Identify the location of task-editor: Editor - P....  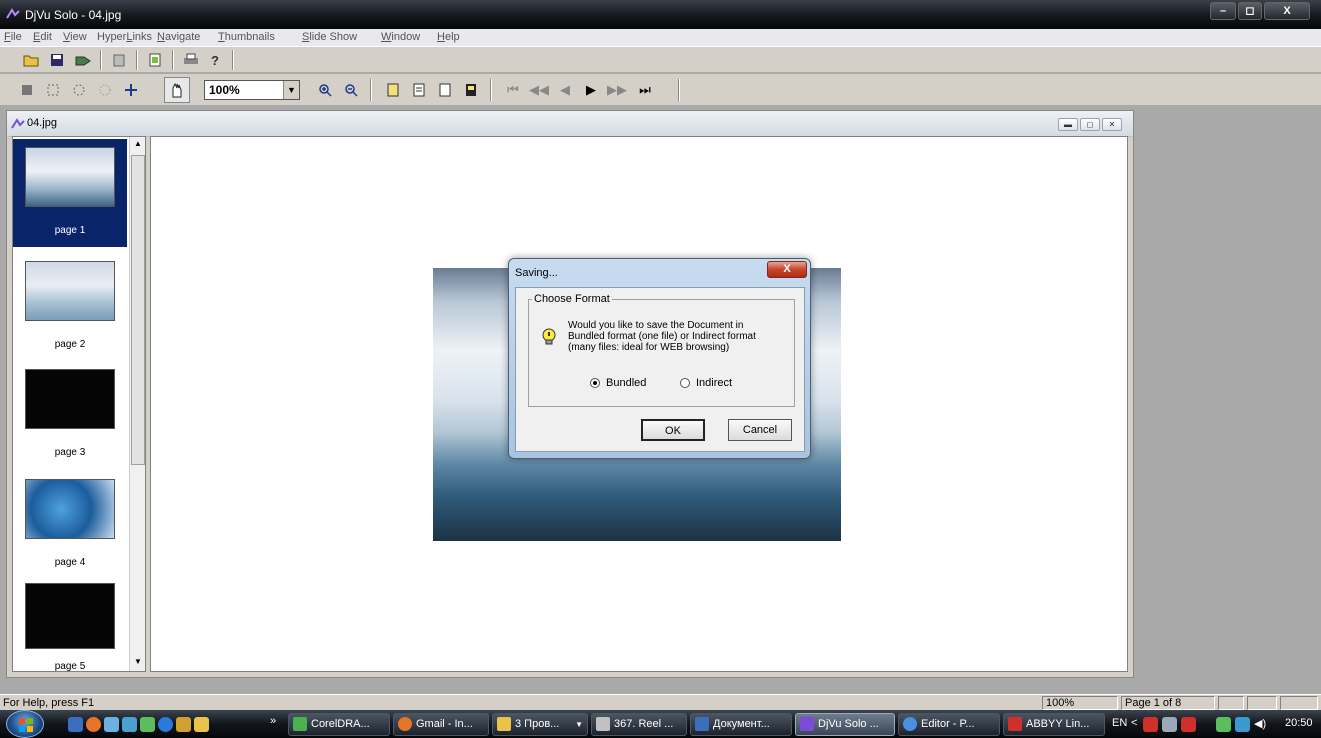
(949, 724).